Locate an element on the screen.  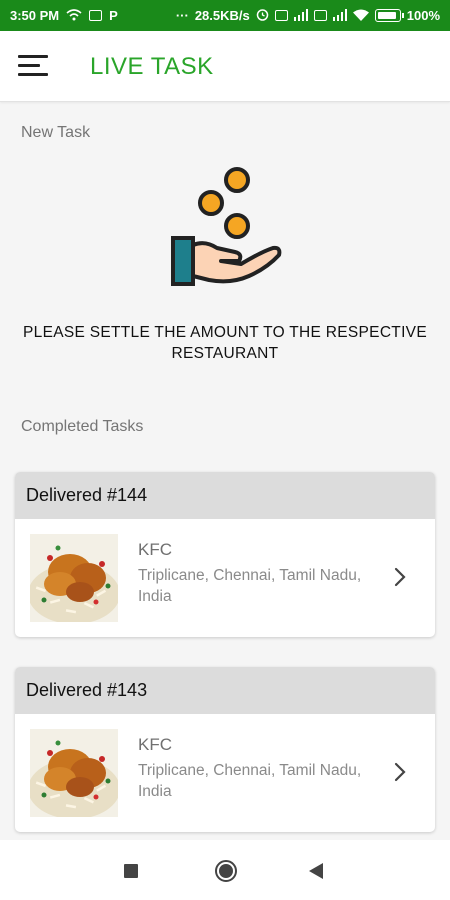
recent-apps-icon is located at coordinates (131, 871).